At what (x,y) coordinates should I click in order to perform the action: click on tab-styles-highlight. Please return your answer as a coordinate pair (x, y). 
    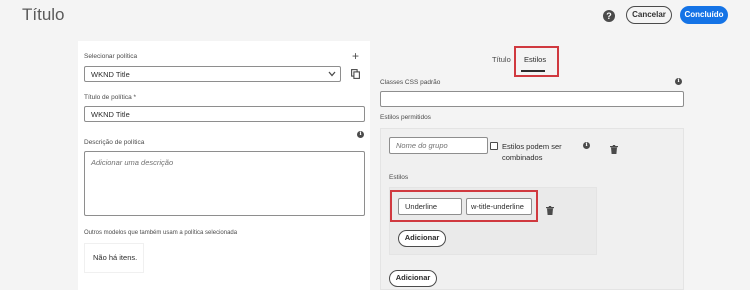
    Looking at the image, I should click on (536, 61).